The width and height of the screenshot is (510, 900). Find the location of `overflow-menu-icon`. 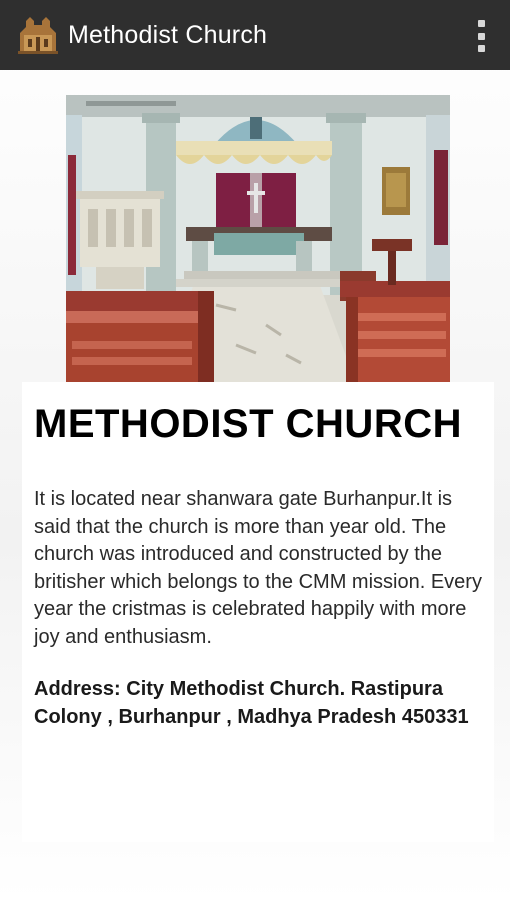

overflow-menu-icon is located at coordinates (481, 36).